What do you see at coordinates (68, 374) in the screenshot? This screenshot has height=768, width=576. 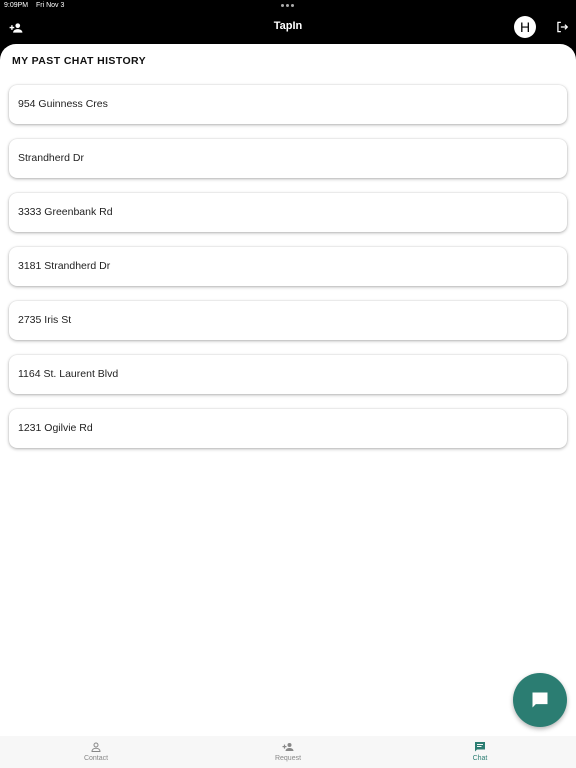 I see `chat-address: 1164 St. Laurent Blvd` at bounding box center [68, 374].